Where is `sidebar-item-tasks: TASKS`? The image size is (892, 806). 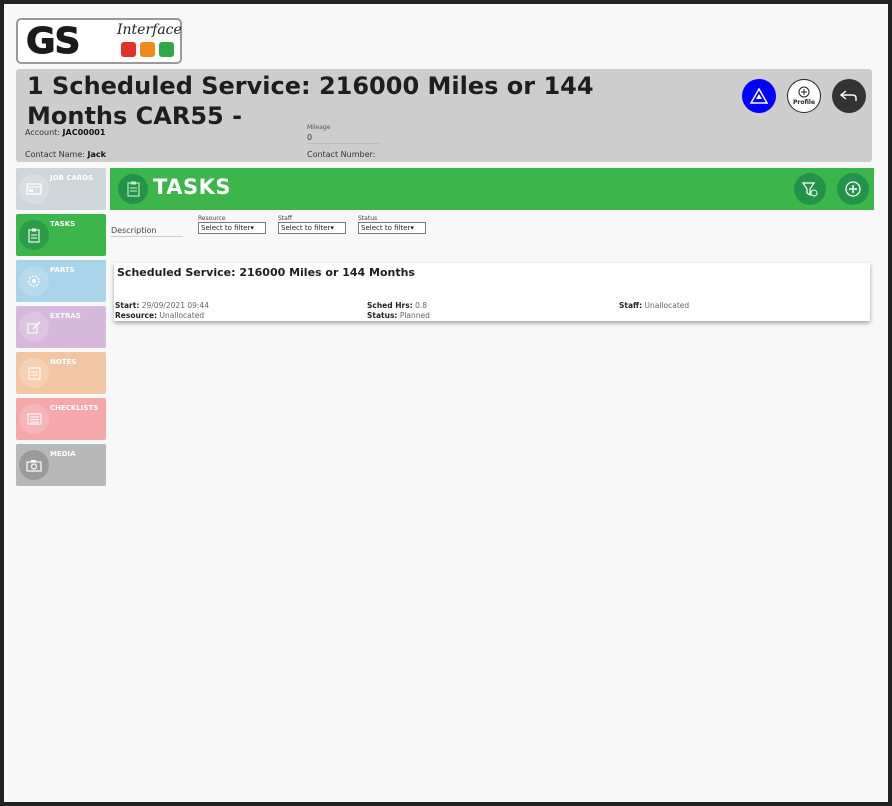
sidebar-item-tasks: TASKS is located at coordinates (61, 235).